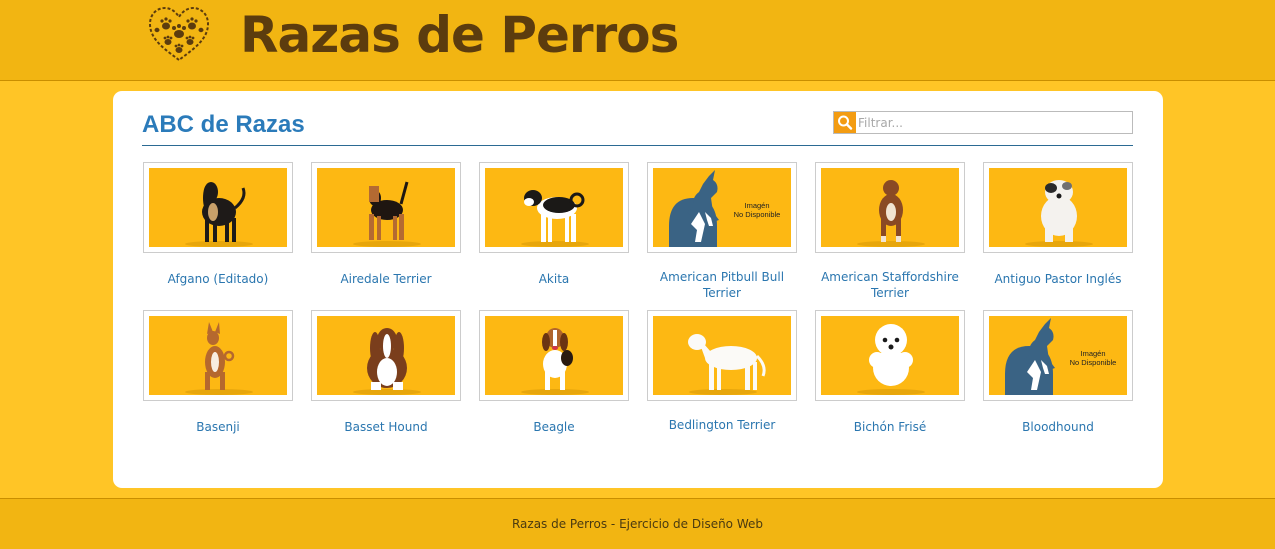  What do you see at coordinates (554, 279) in the screenshot?
I see `breed-name-link: Akita` at bounding box center [554, 279].